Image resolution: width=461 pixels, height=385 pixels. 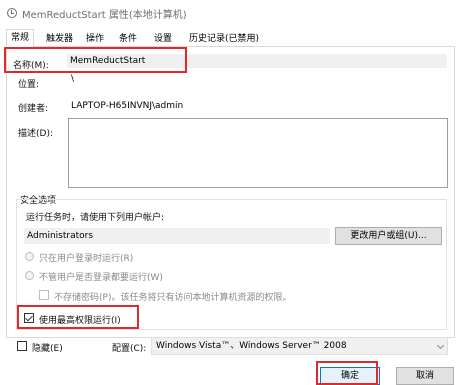 I want to click on configure-select: Windows Vista™、Windows Server™ 2008, so click(x=299, y=346).